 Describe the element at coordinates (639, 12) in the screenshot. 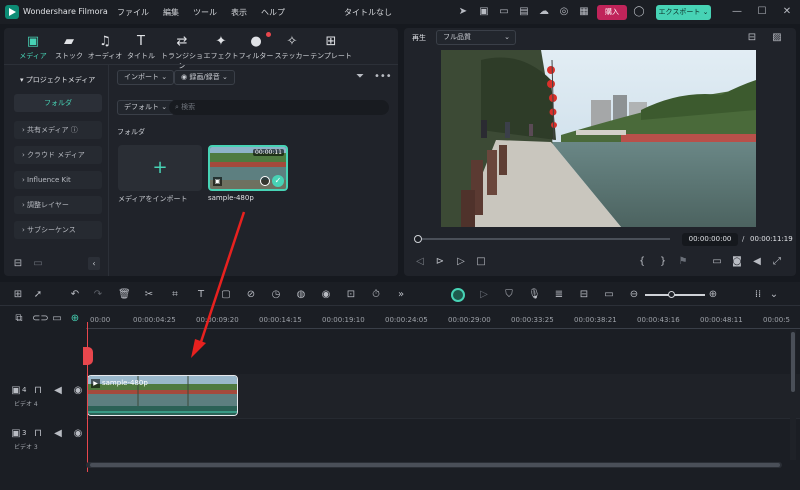

I see `account-icon: ◯` at that location.